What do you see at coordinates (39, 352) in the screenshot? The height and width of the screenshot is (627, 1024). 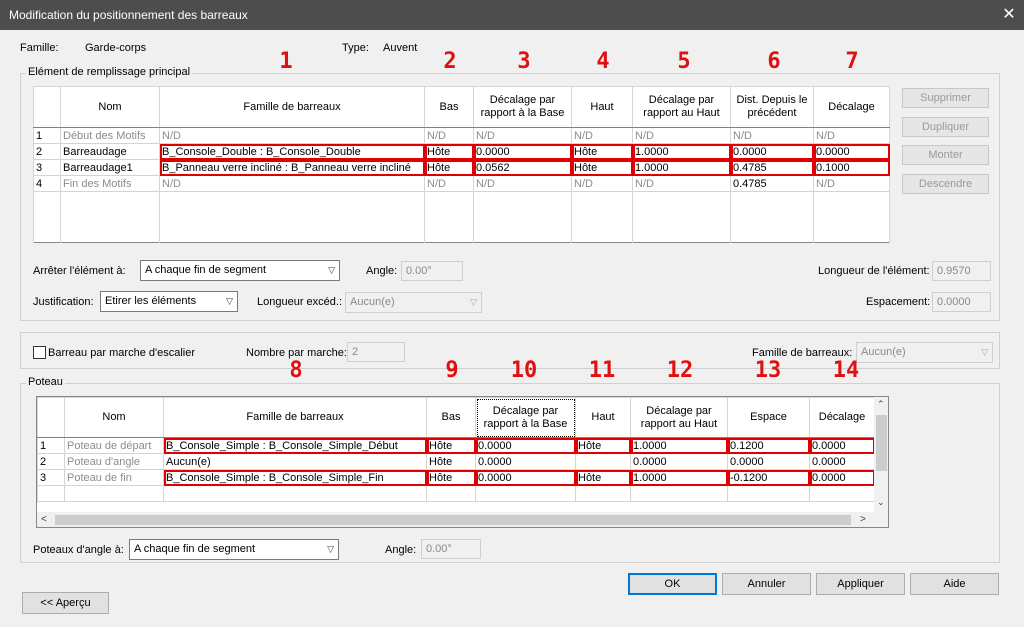 I see `barreau-par-marche-checkbox` at bounding box center [39, 352].